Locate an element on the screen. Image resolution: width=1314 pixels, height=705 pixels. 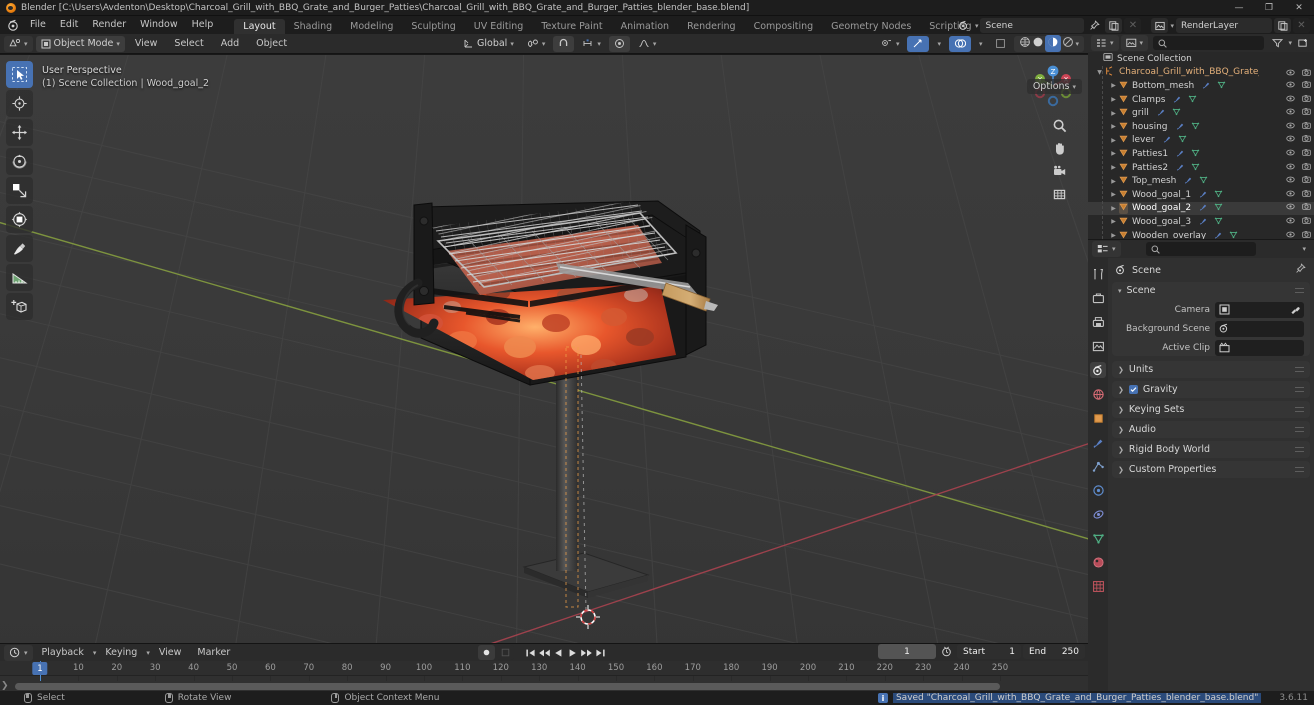
scene-browse-icon is located at coordinates (964, 25).